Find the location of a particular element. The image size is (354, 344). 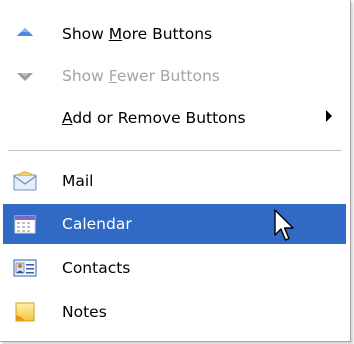

nav-item-calendar-label: Calendar is located at coordinates (97, 224).